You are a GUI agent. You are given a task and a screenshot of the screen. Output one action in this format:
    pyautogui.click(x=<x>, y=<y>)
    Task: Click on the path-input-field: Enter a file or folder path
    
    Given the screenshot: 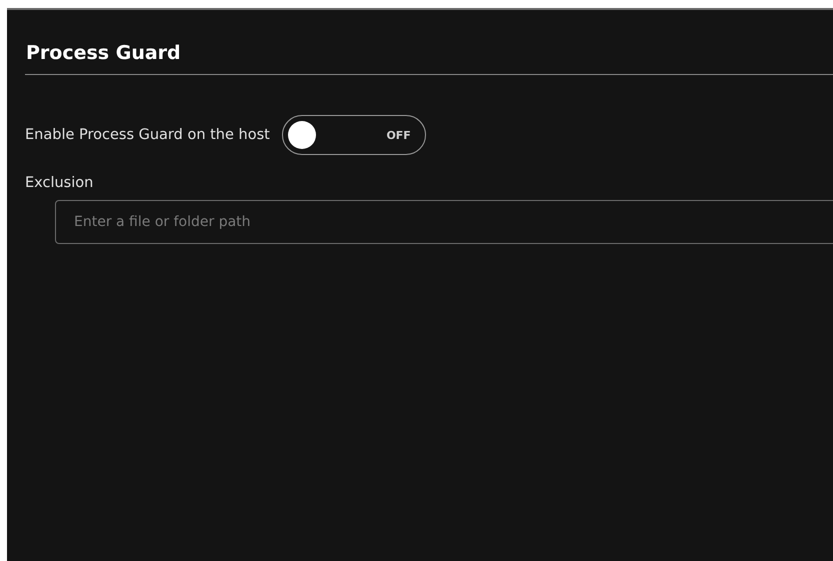 What is the action you would take?
    pyautogui.click(x=444, y=222)
    